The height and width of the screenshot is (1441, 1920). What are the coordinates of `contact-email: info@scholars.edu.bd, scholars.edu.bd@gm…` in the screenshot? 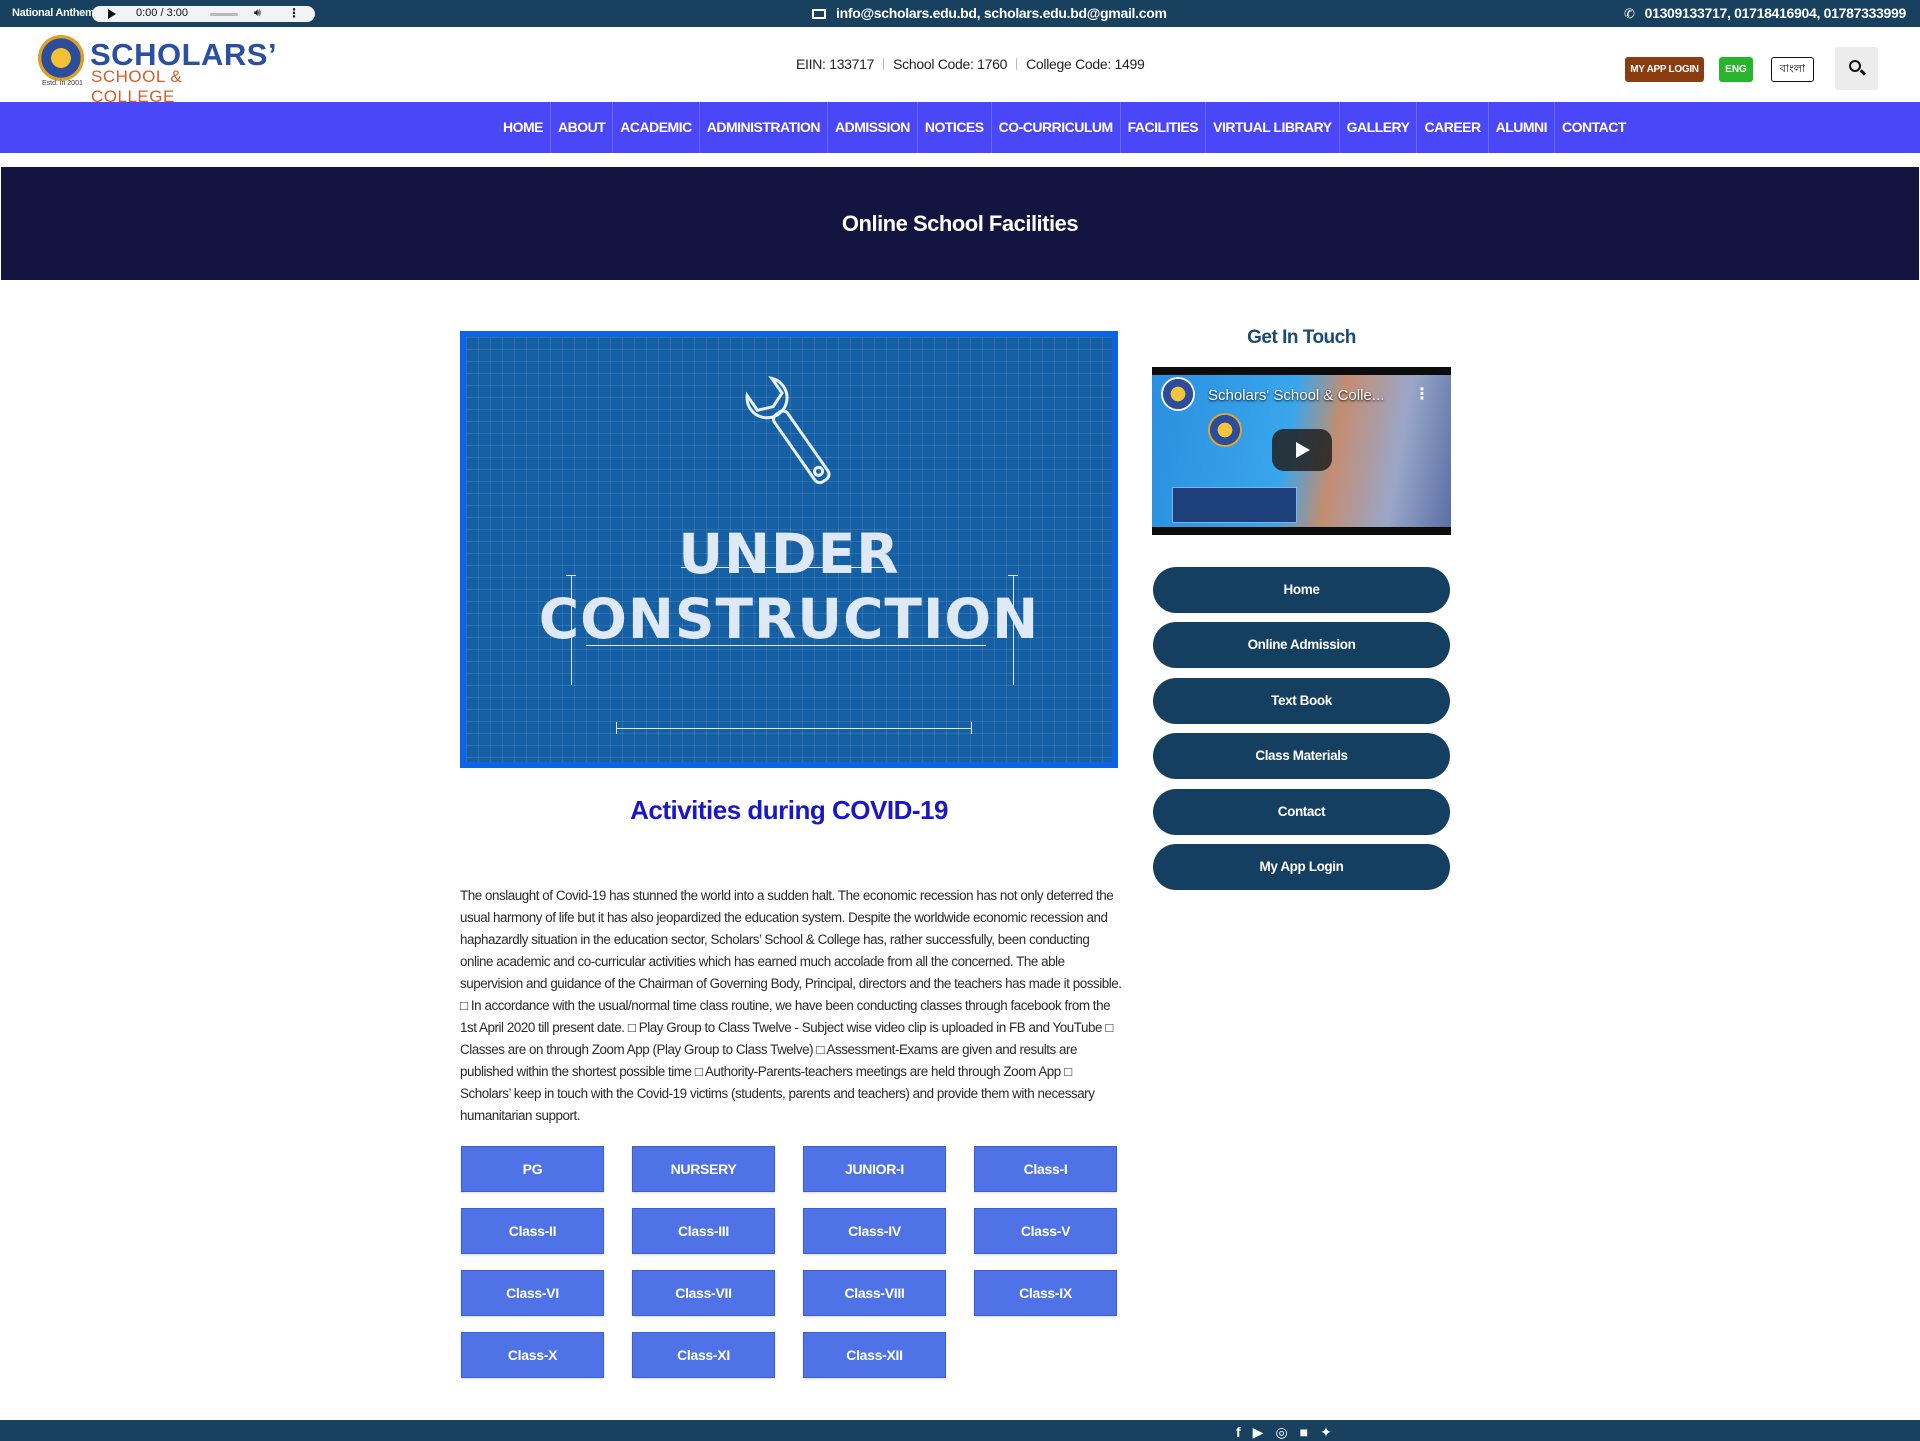 It's located at (989, 13).